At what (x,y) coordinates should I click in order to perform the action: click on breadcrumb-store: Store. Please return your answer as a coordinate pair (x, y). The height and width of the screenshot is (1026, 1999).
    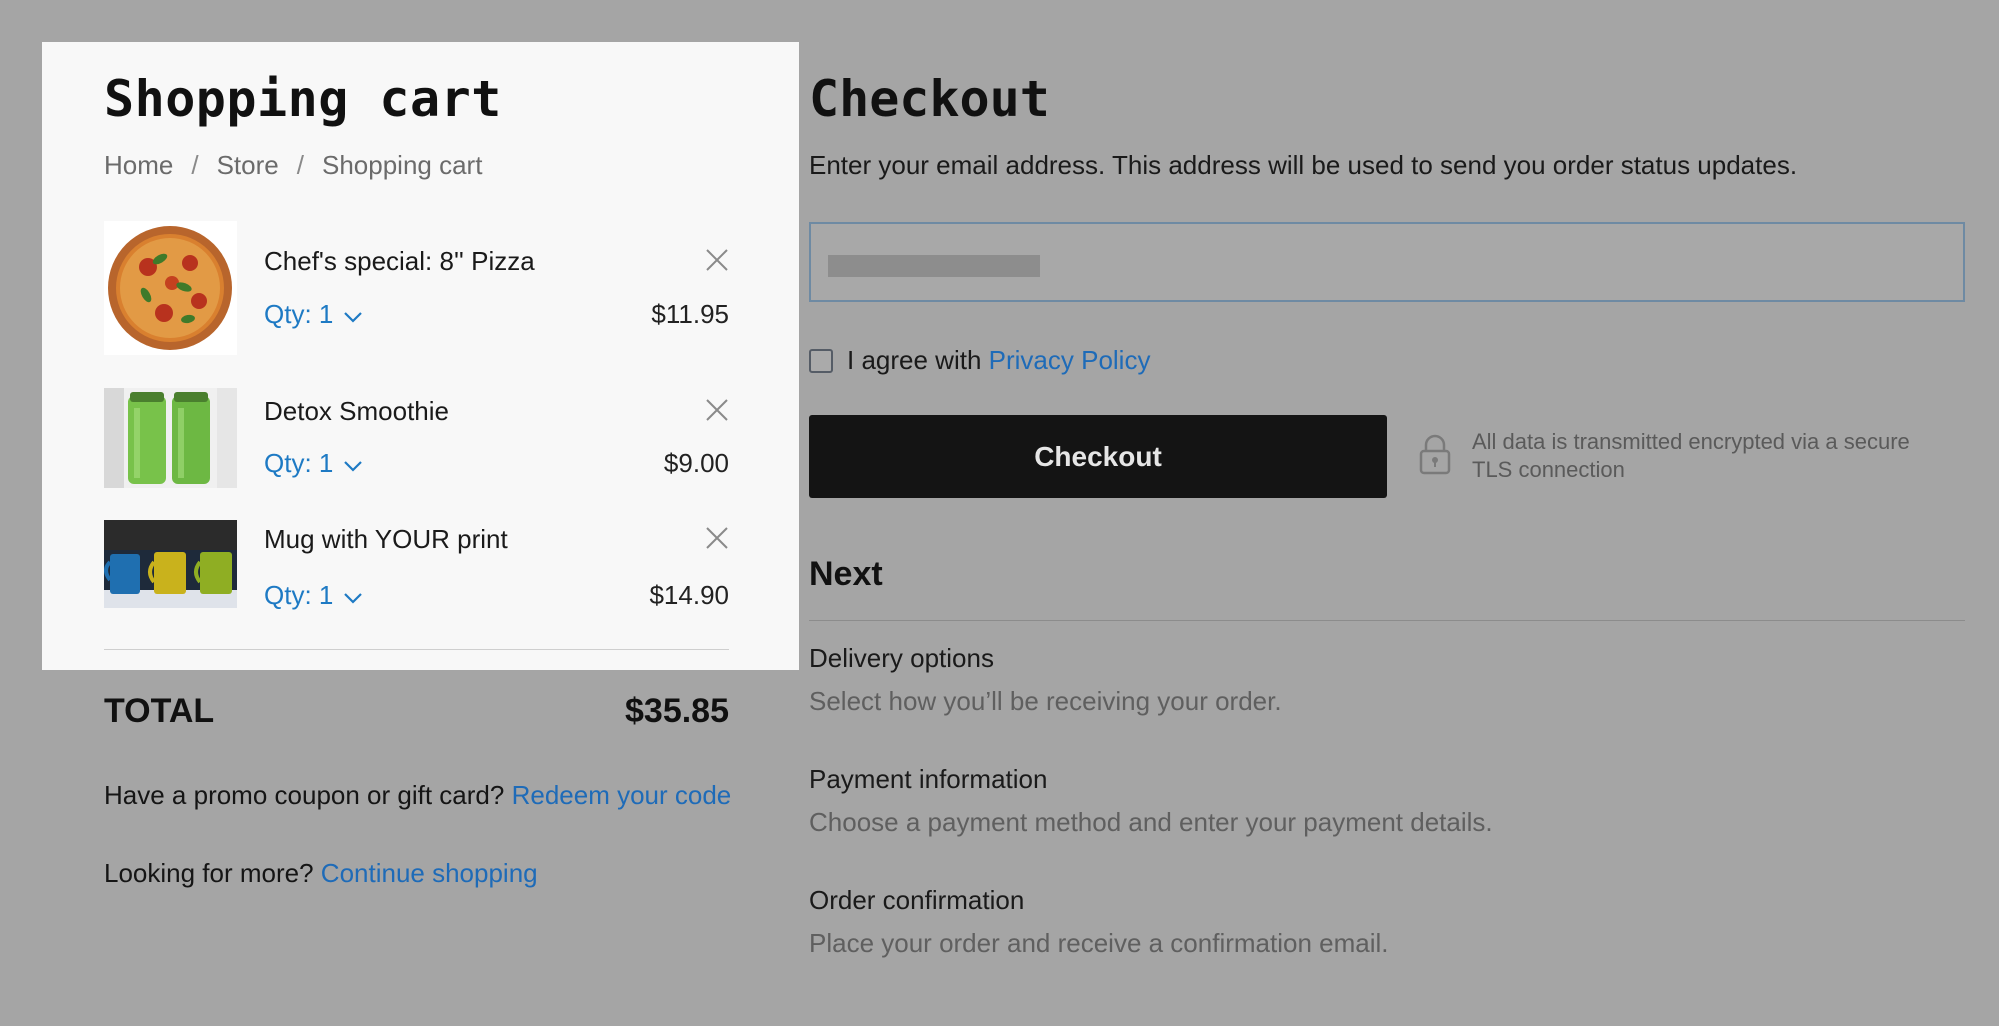
    Looking at the image, I should click on (248, 165).